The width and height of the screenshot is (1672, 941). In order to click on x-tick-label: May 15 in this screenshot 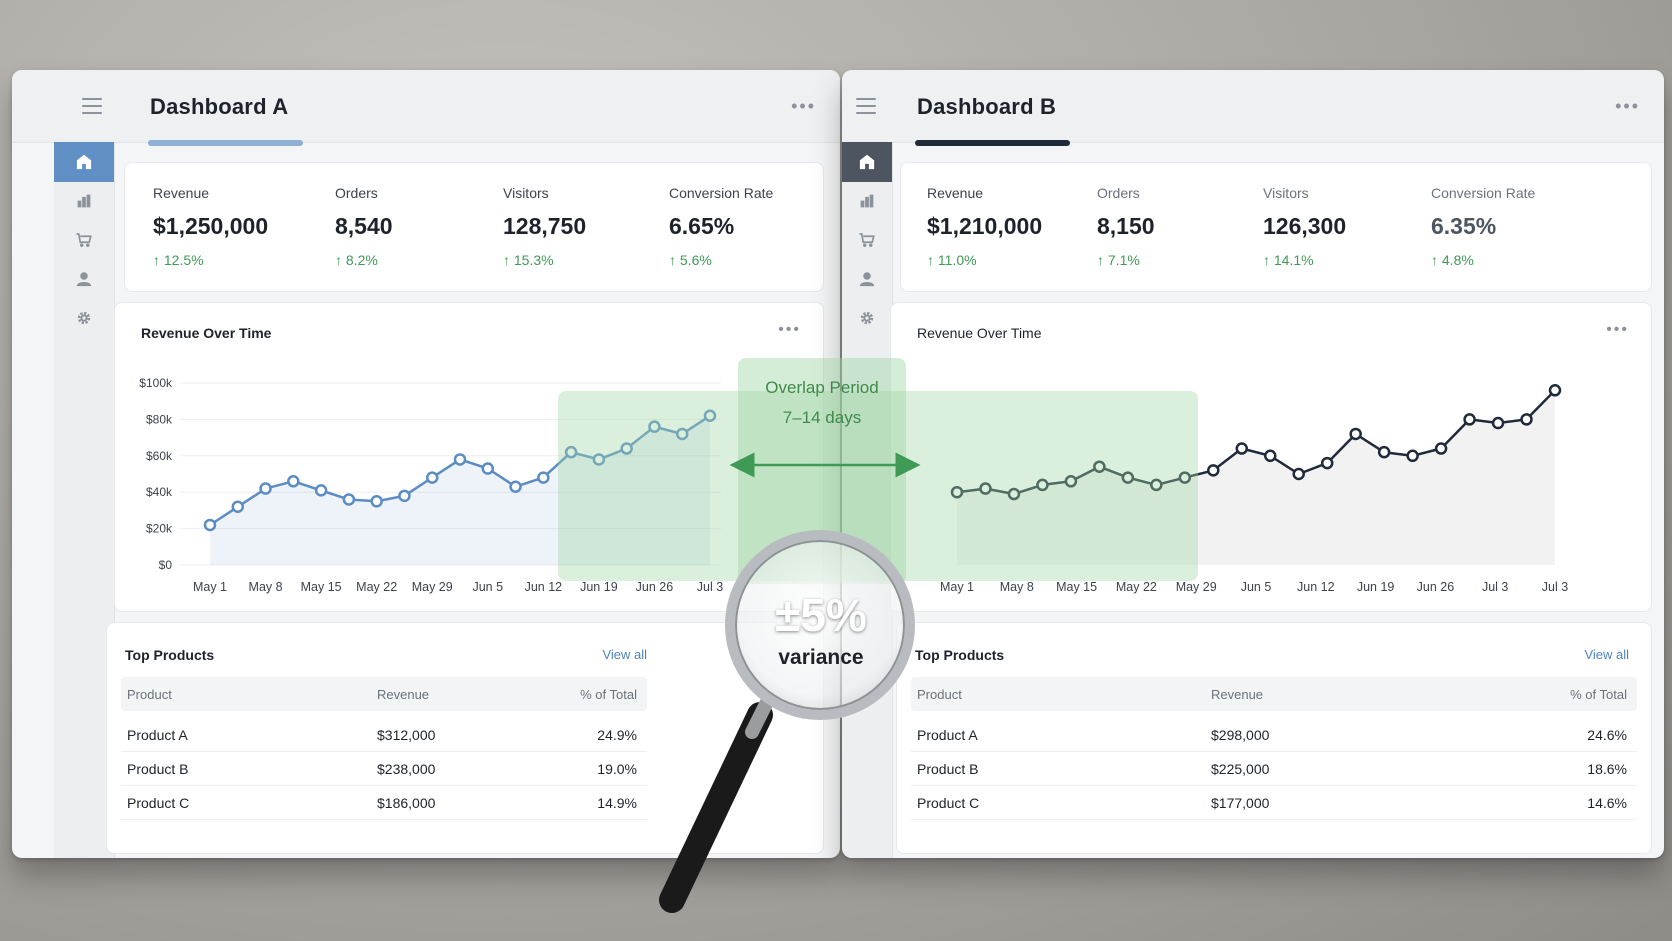, I will do `click(1076, 587)`.